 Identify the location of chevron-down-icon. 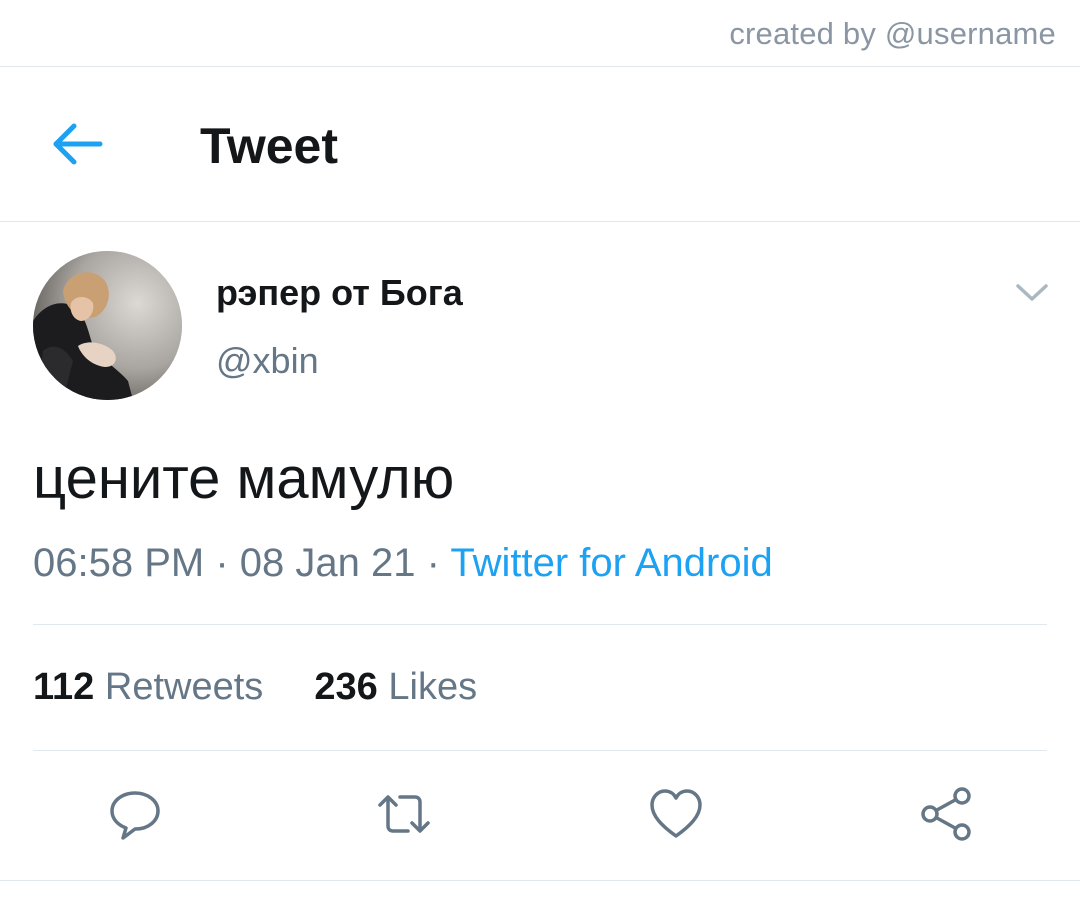
(1032, 298).